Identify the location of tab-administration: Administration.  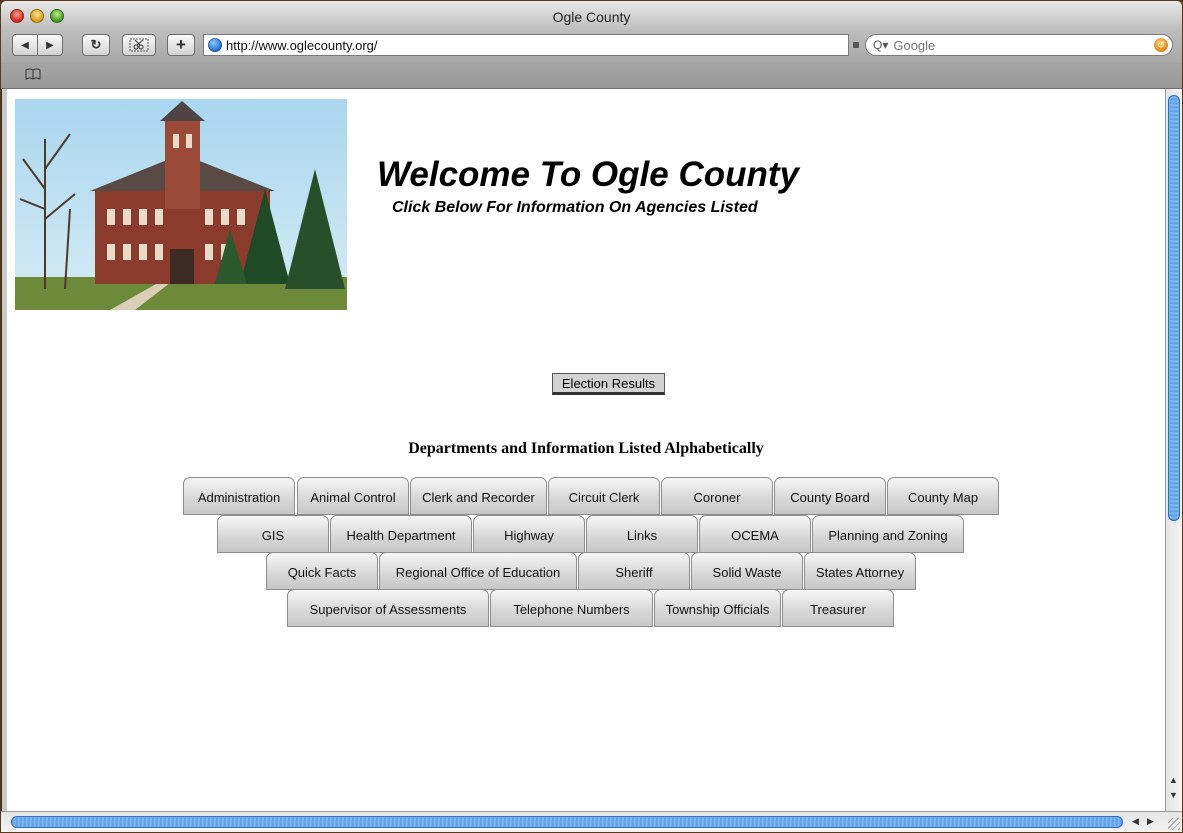
(239, 496).